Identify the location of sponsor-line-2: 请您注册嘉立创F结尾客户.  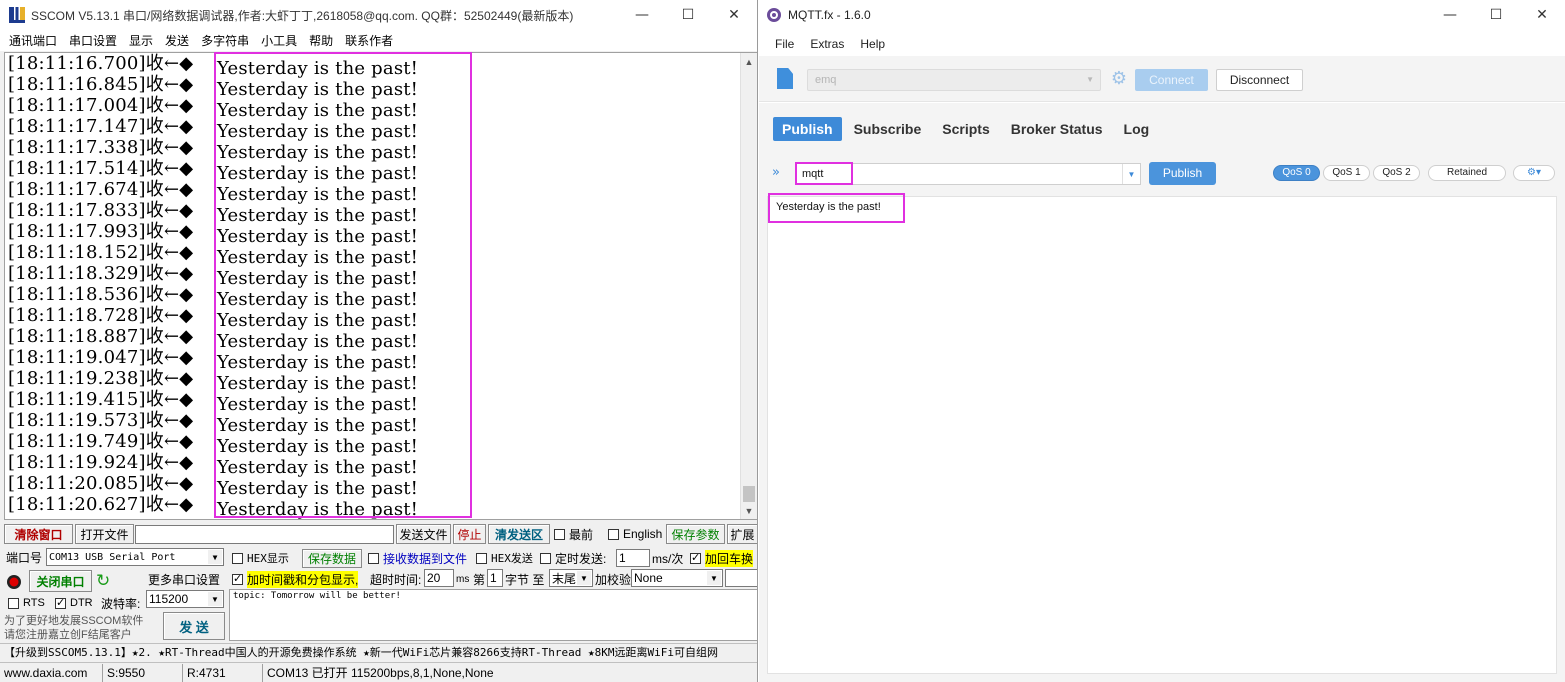
(68, 634).